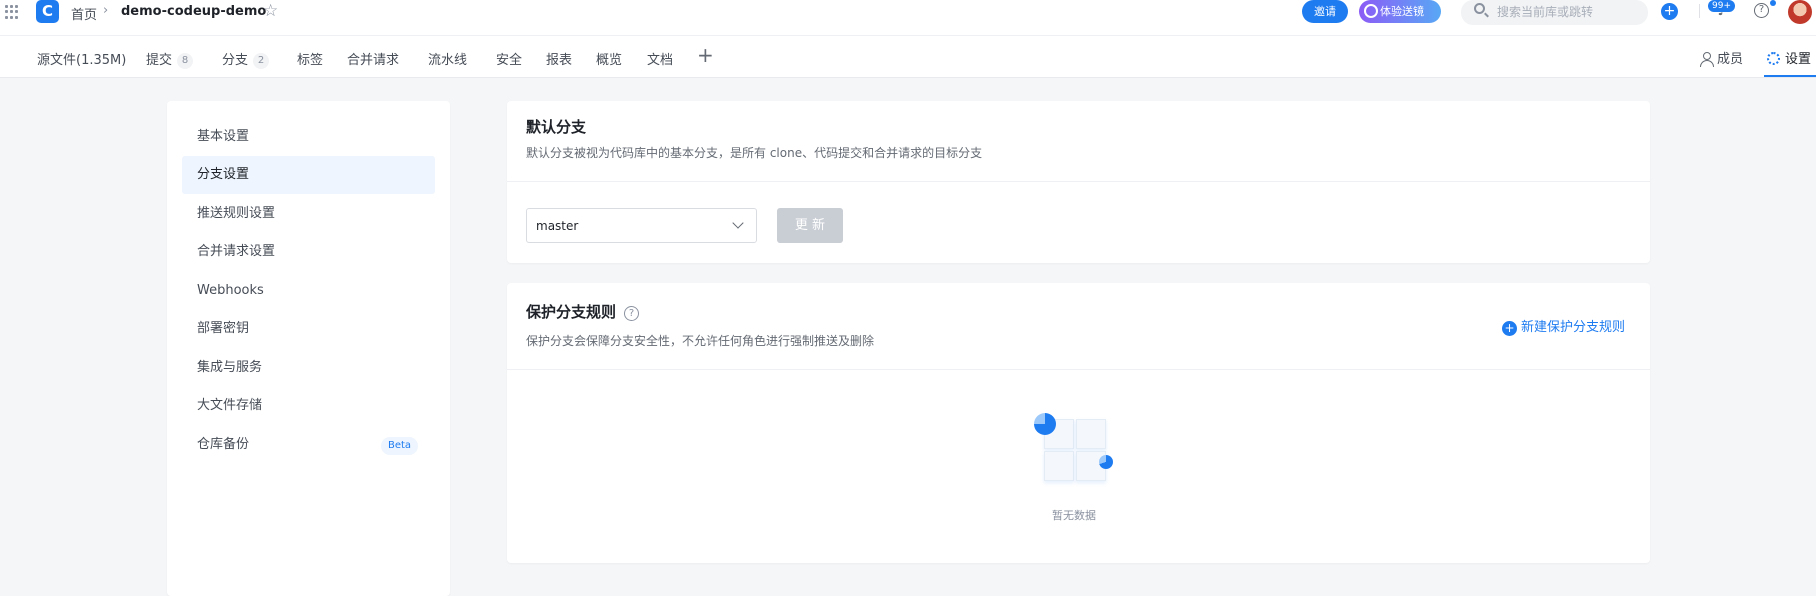 The height and width of the screenshot is (596, 1816). What do you see at coordinates (12, 12) in the screenshot?
I see `app-grid-icon` at bounding box center [12, 12].